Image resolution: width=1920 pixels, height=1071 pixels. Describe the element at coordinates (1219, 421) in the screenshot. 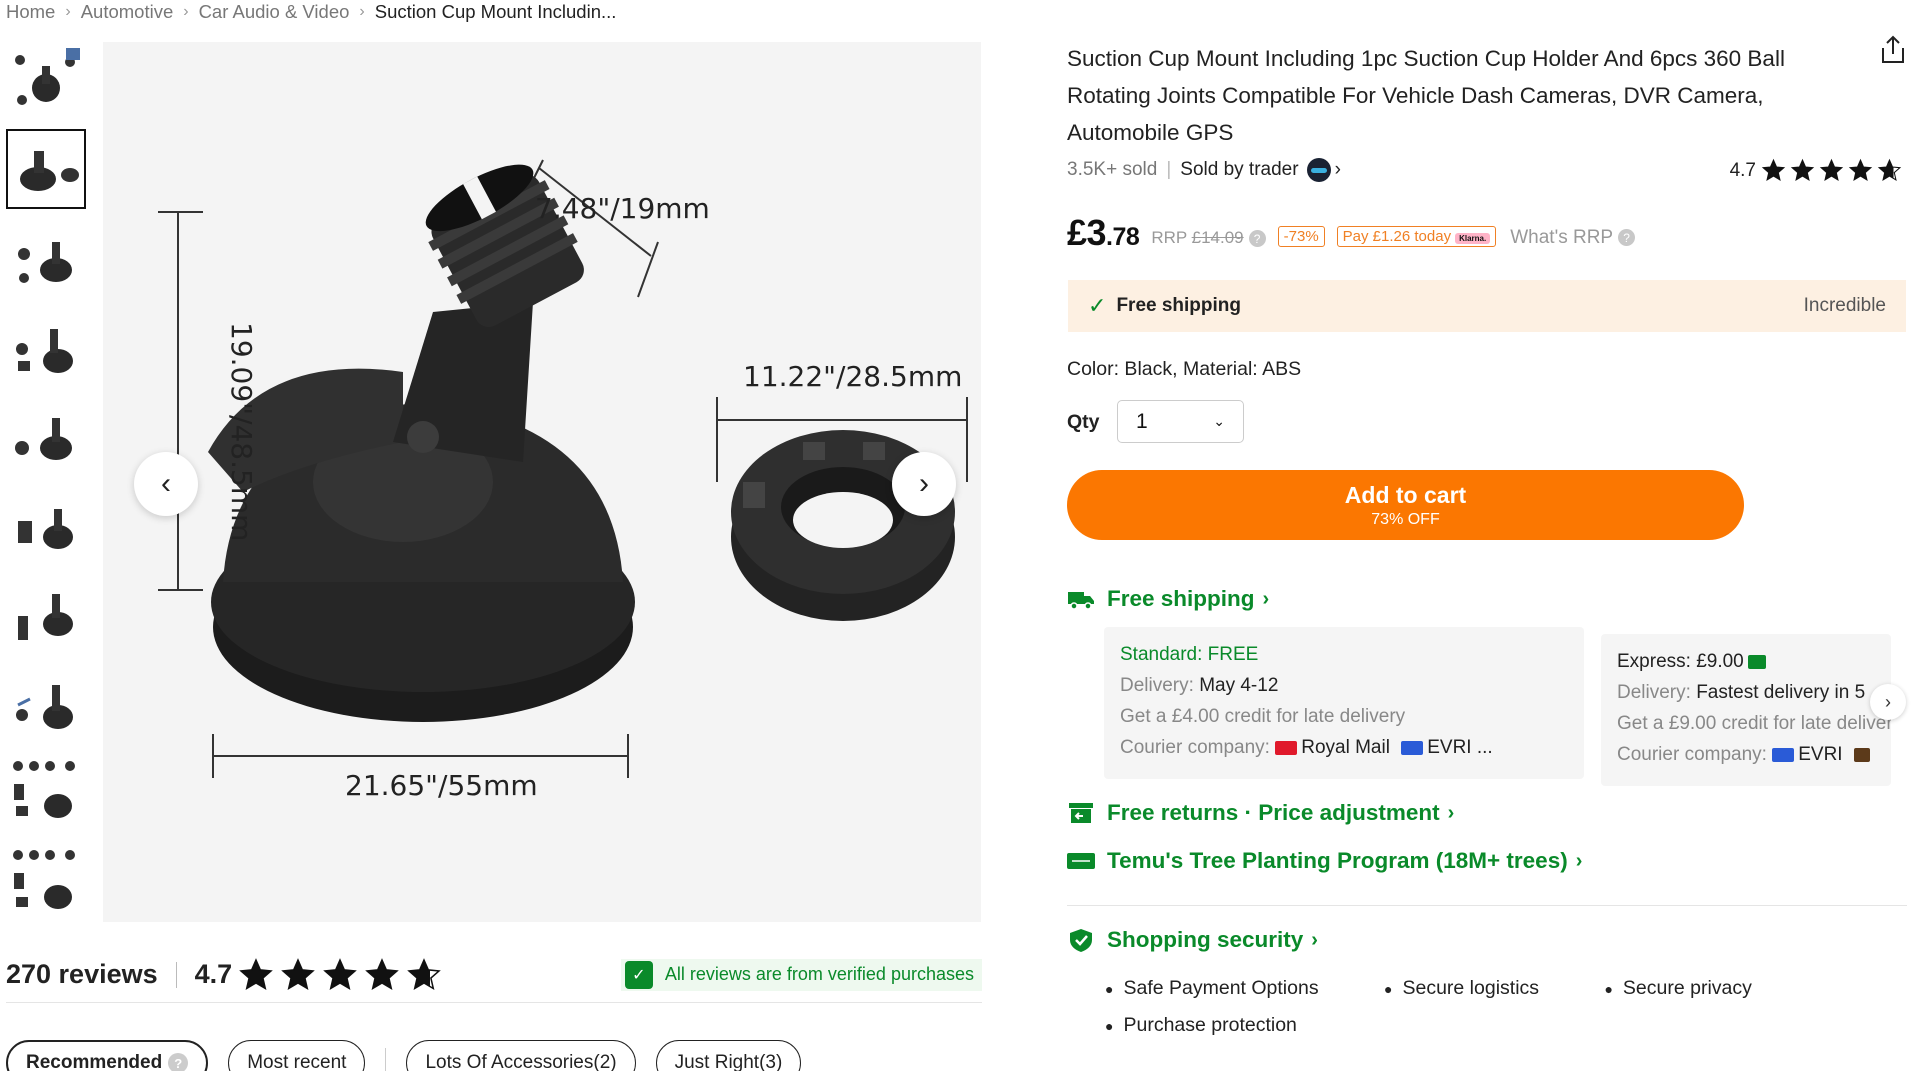

I see `chevron-down-icon: ⌄` at that location.